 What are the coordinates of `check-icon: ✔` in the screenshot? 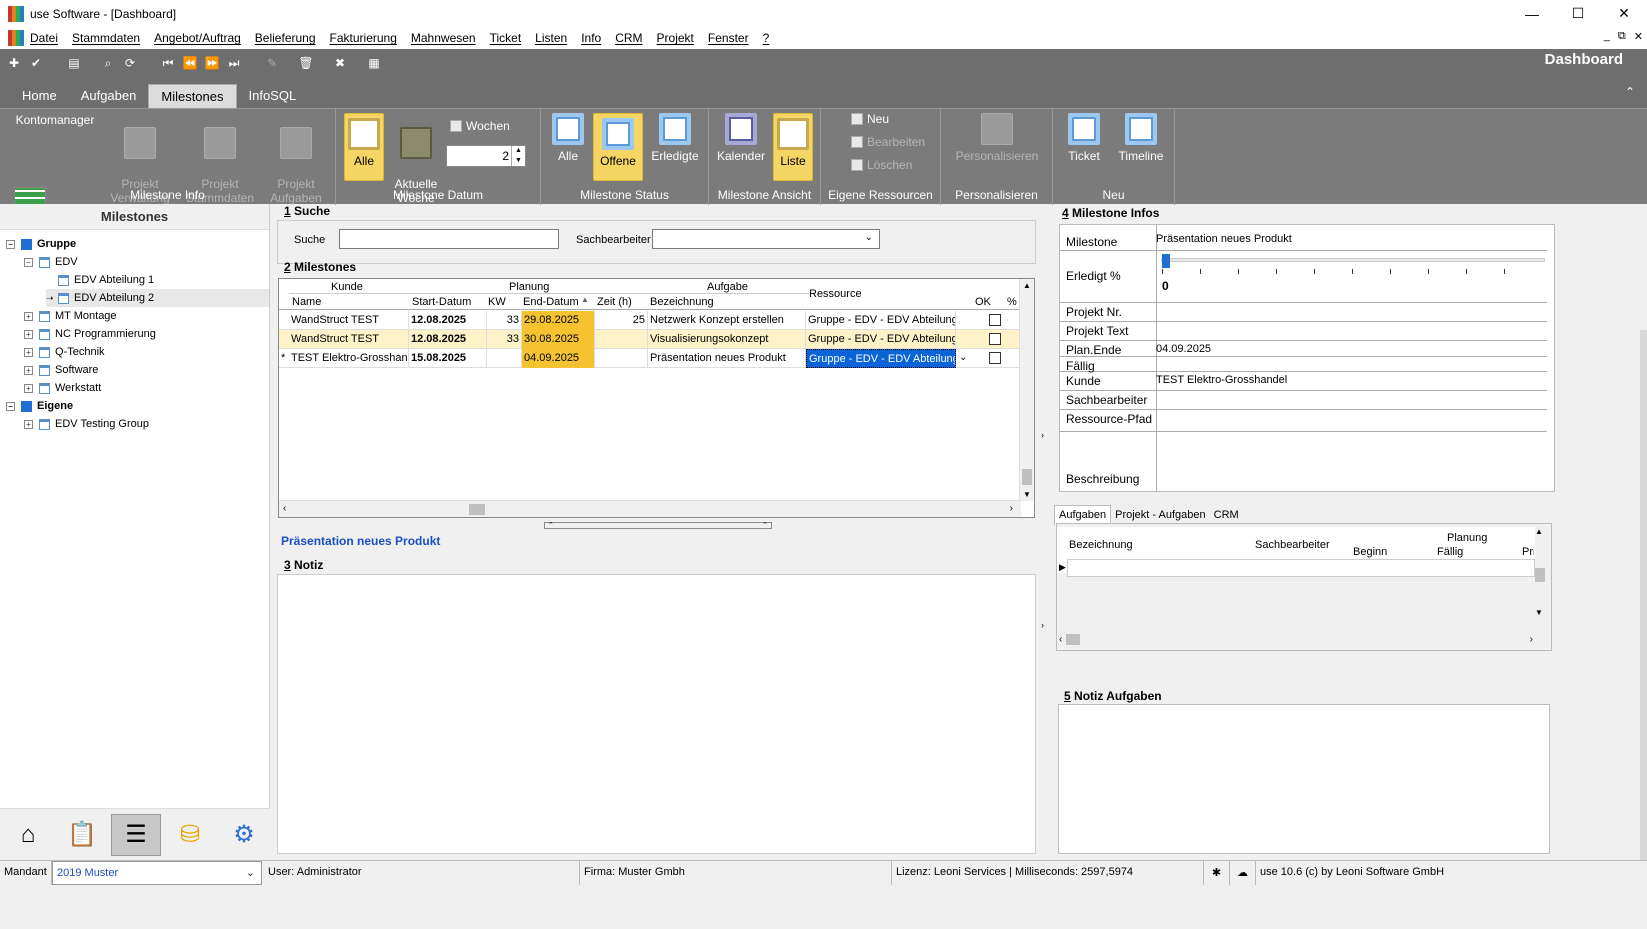 It's located at (36, 63).